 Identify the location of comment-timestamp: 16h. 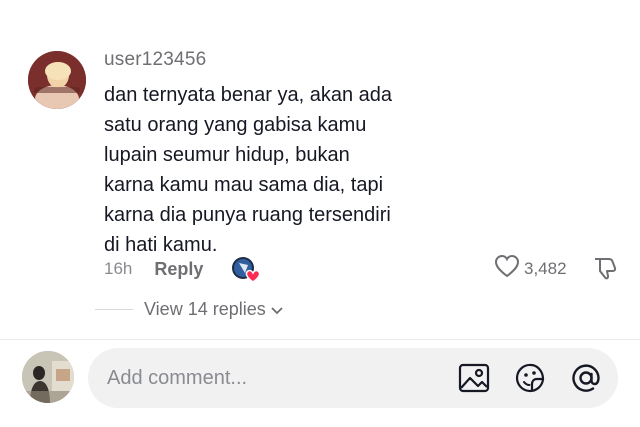
(118, 268).